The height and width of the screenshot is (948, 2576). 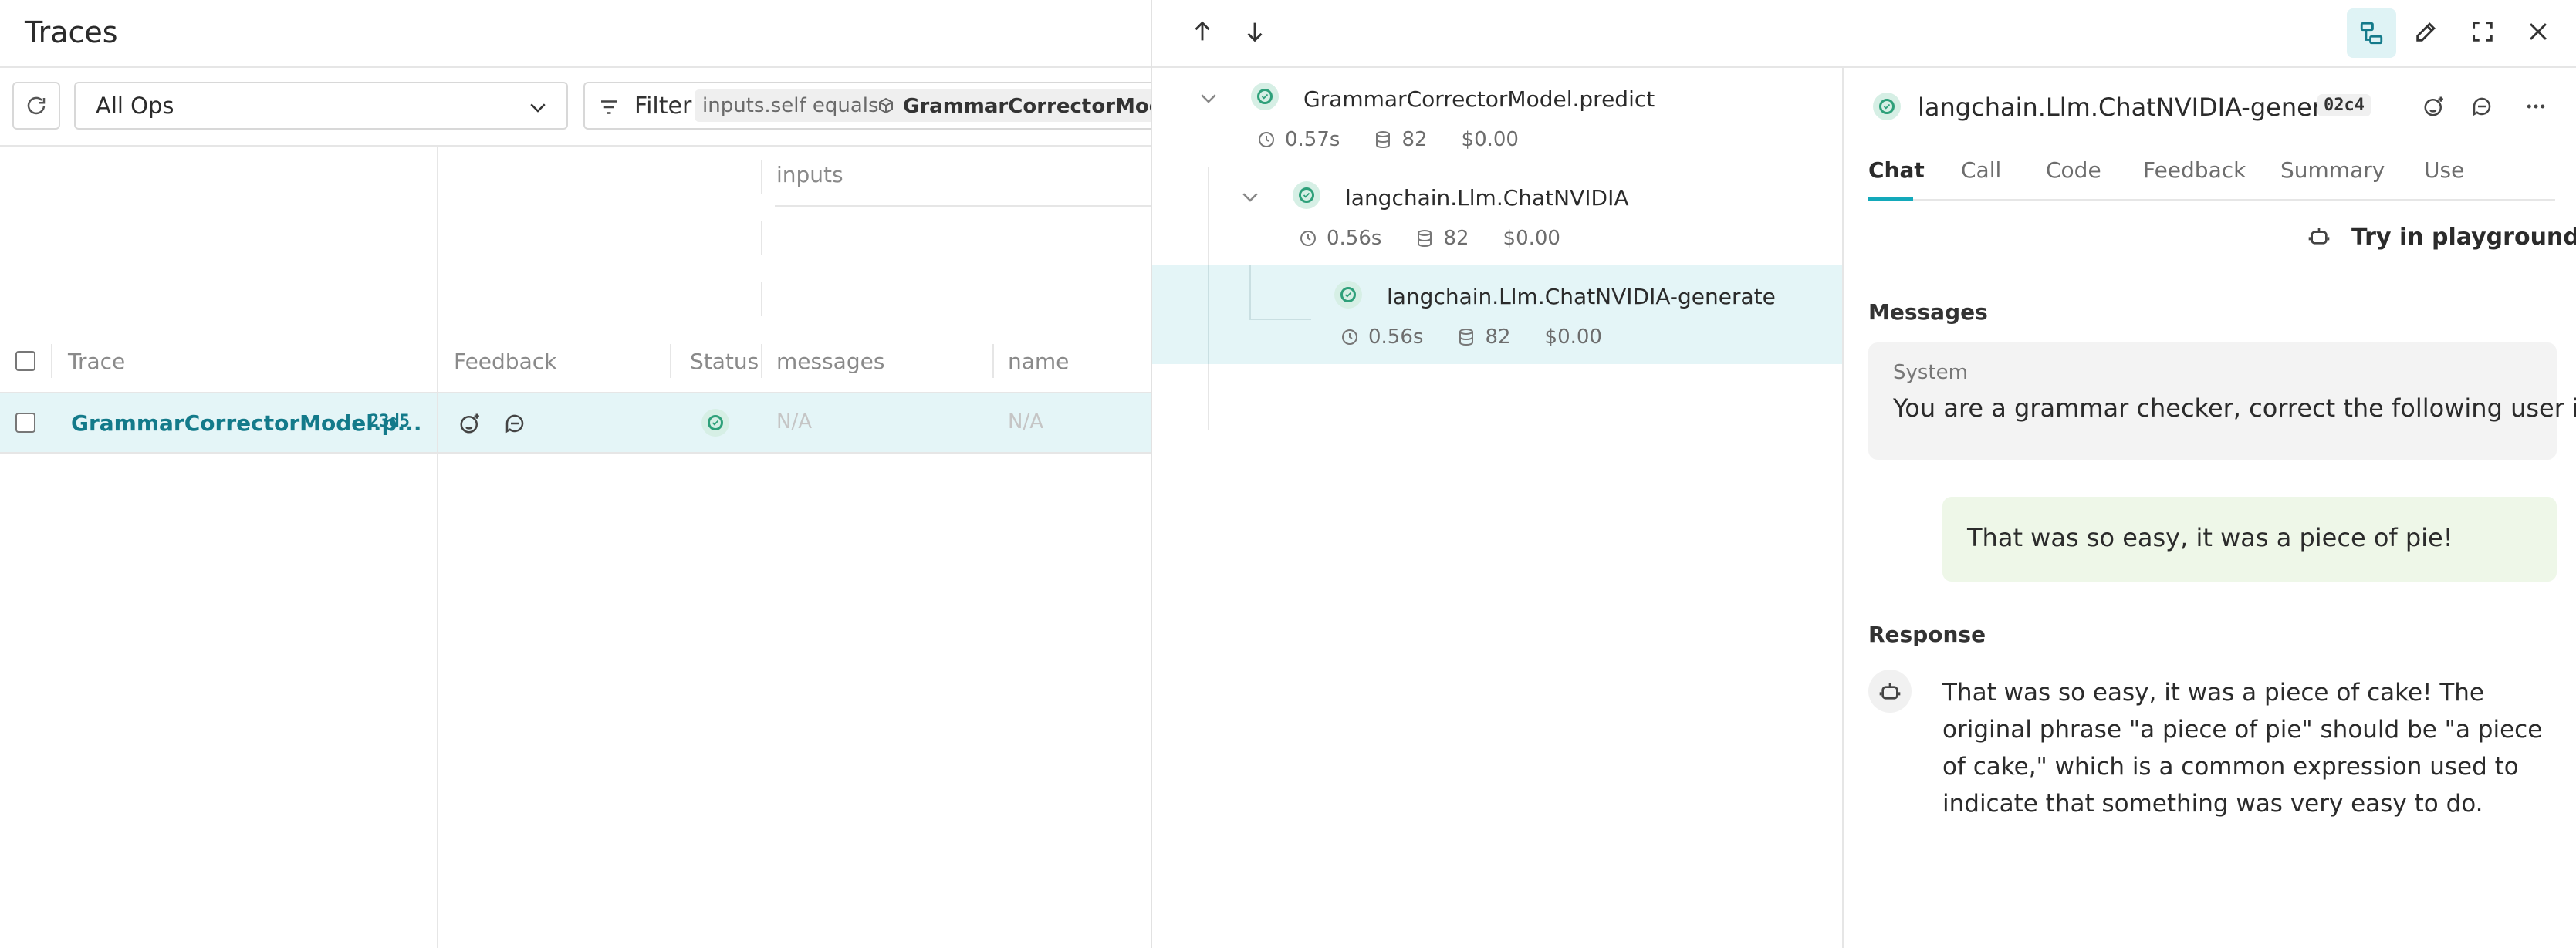 I want to click on response-heading: Response, so click(x=1927, y=634).